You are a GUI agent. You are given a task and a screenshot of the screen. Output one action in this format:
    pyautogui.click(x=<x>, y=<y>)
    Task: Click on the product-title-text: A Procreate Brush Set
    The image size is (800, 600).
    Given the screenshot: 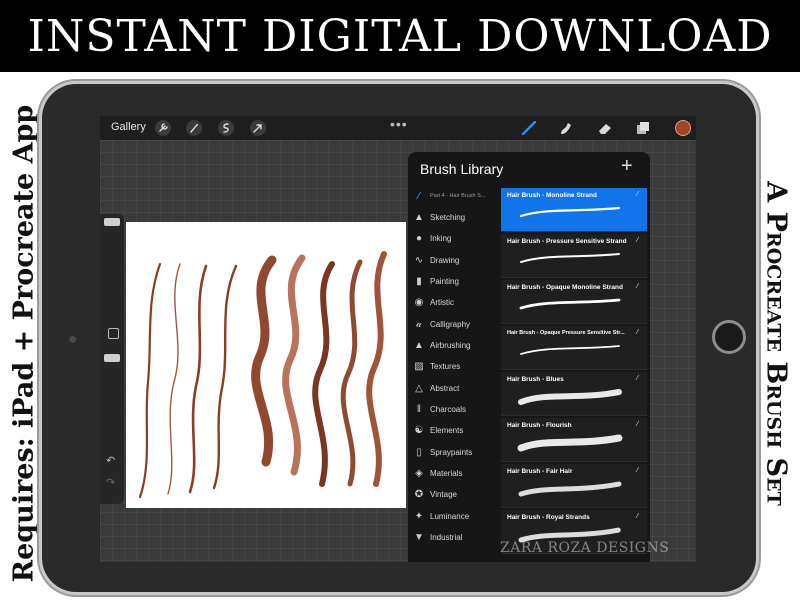 What is the action you would take?
    pyautogui.click(x=776, y=343)
    